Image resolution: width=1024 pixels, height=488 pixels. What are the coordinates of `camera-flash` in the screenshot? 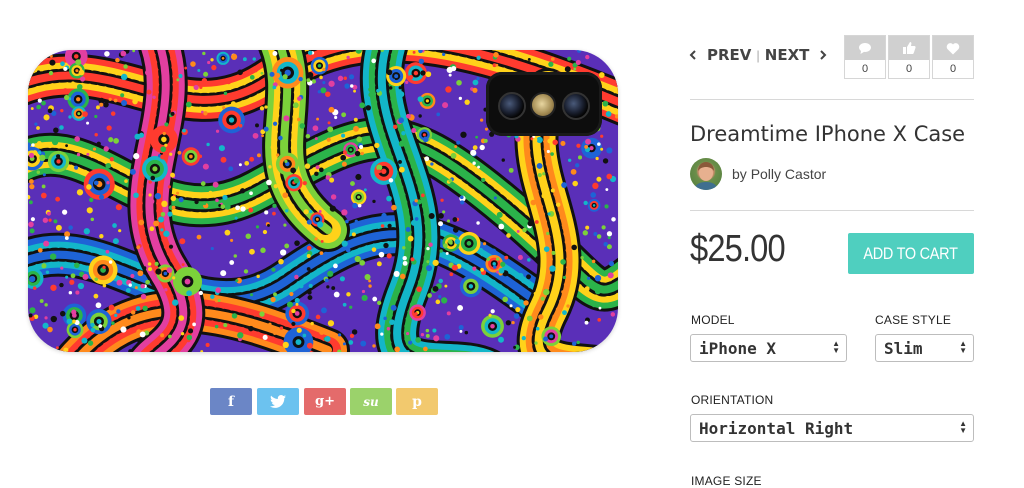 It's located at (543, 105).